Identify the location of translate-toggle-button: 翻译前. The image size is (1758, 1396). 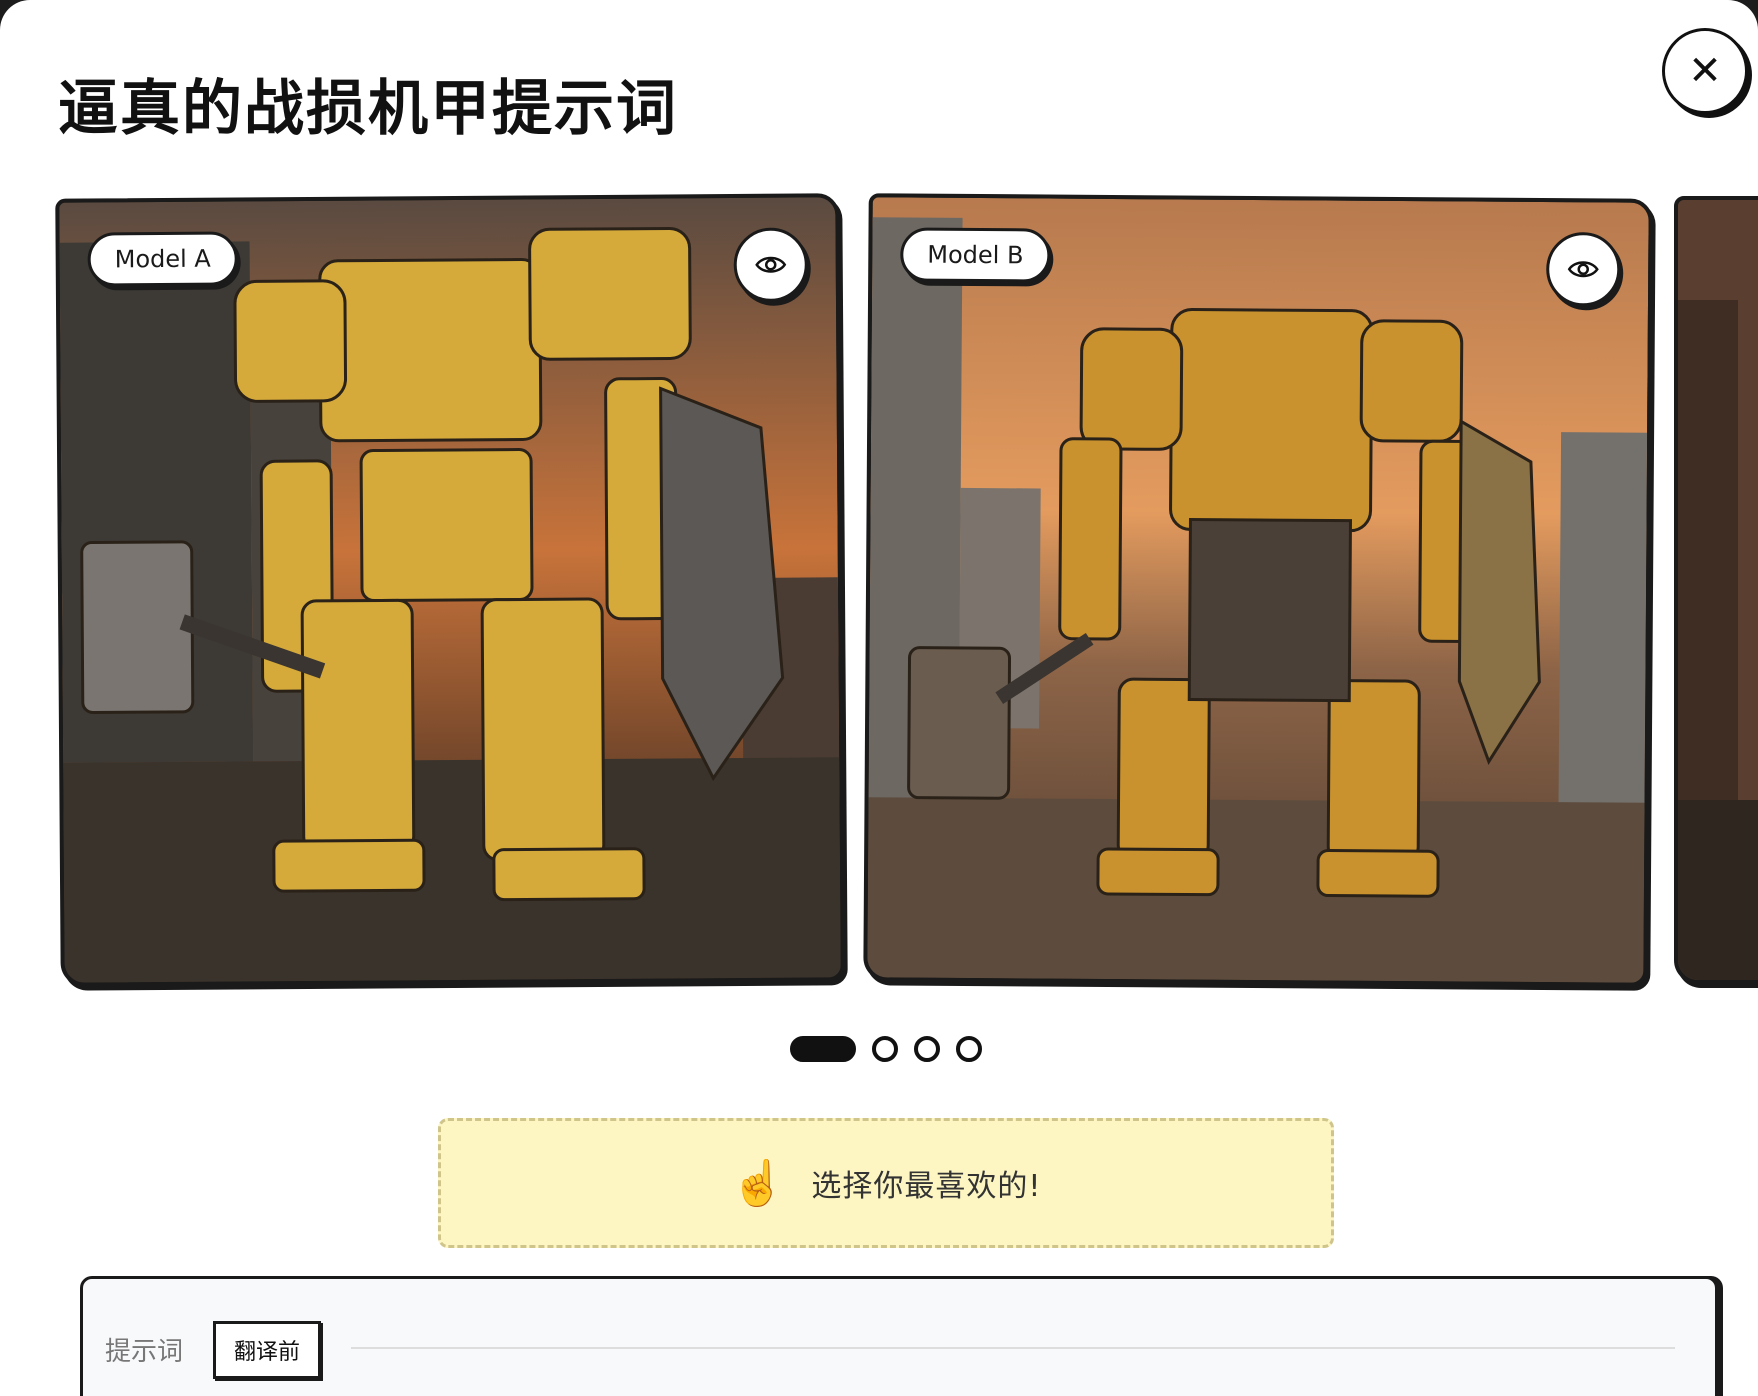
(267, 1350).